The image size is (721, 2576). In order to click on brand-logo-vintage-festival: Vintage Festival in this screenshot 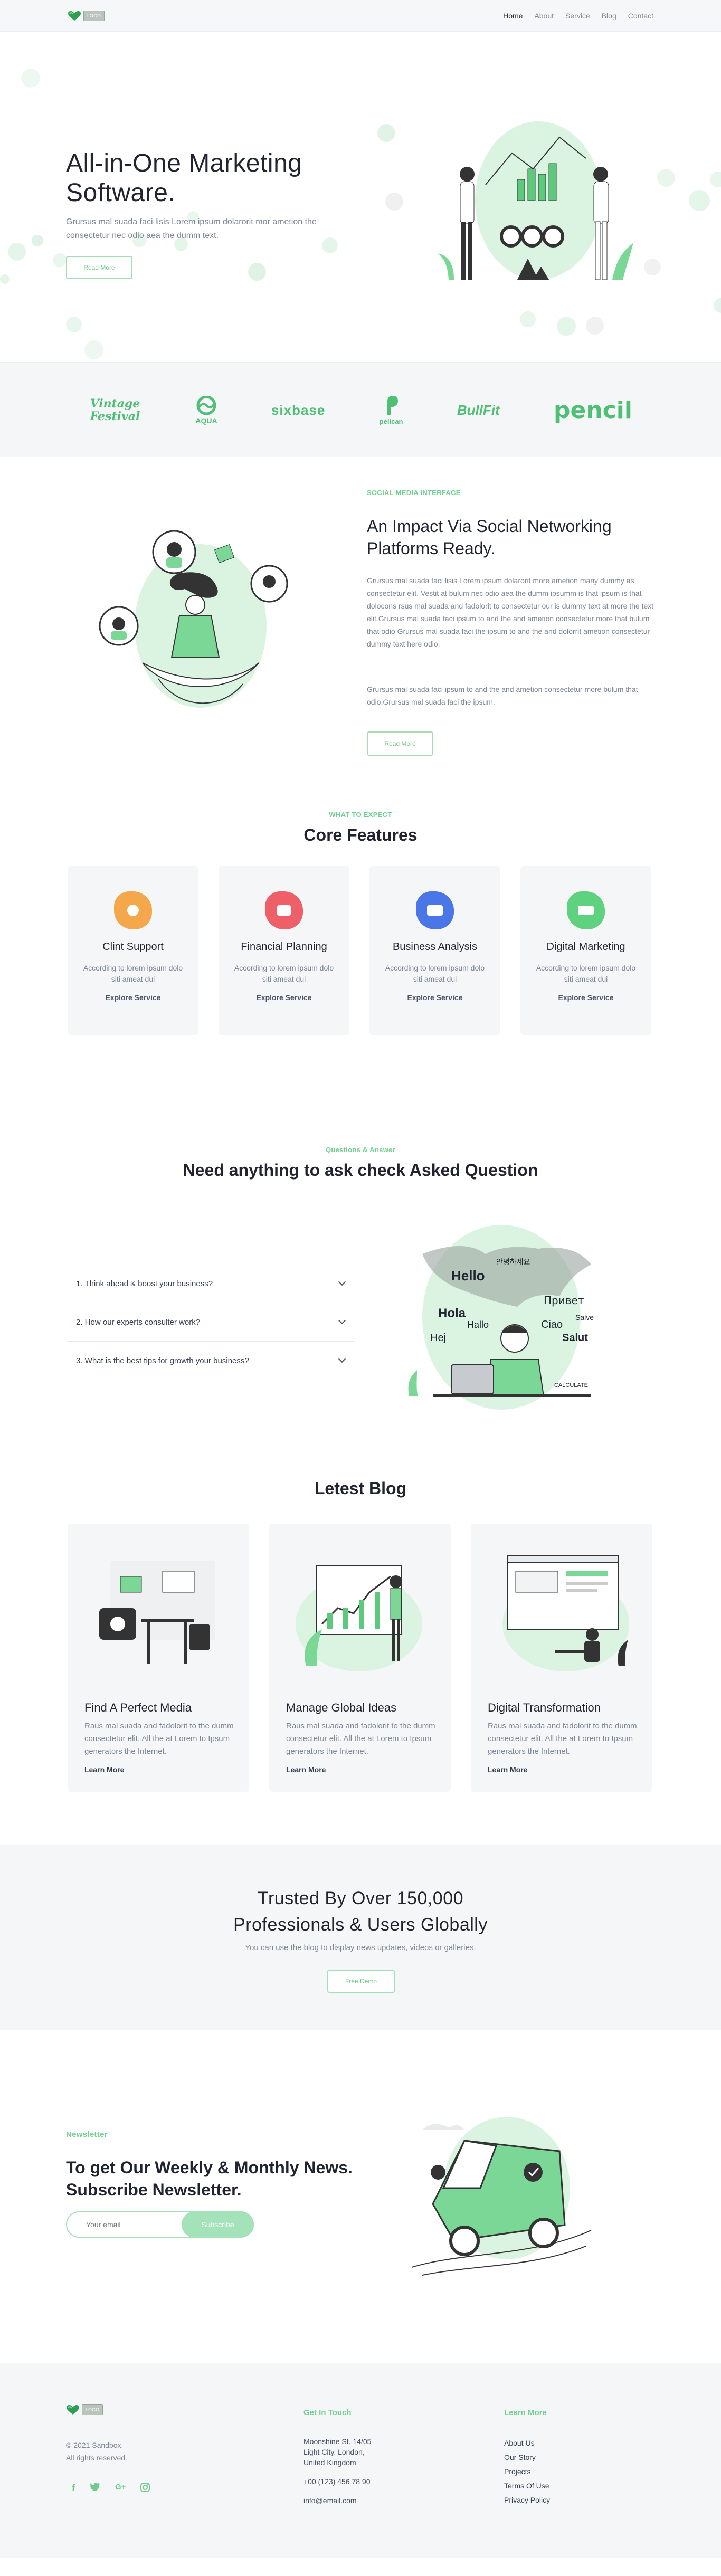, I will do `click(115, 410)`.